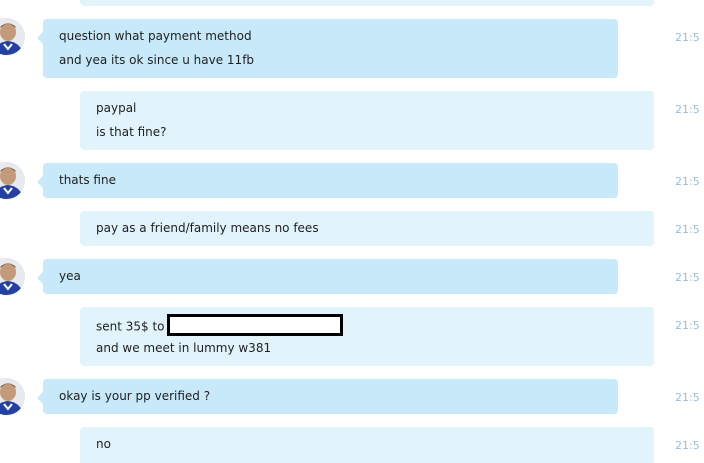  I want to click on message-text: okay is your pp verified ?, so click(135, 396).